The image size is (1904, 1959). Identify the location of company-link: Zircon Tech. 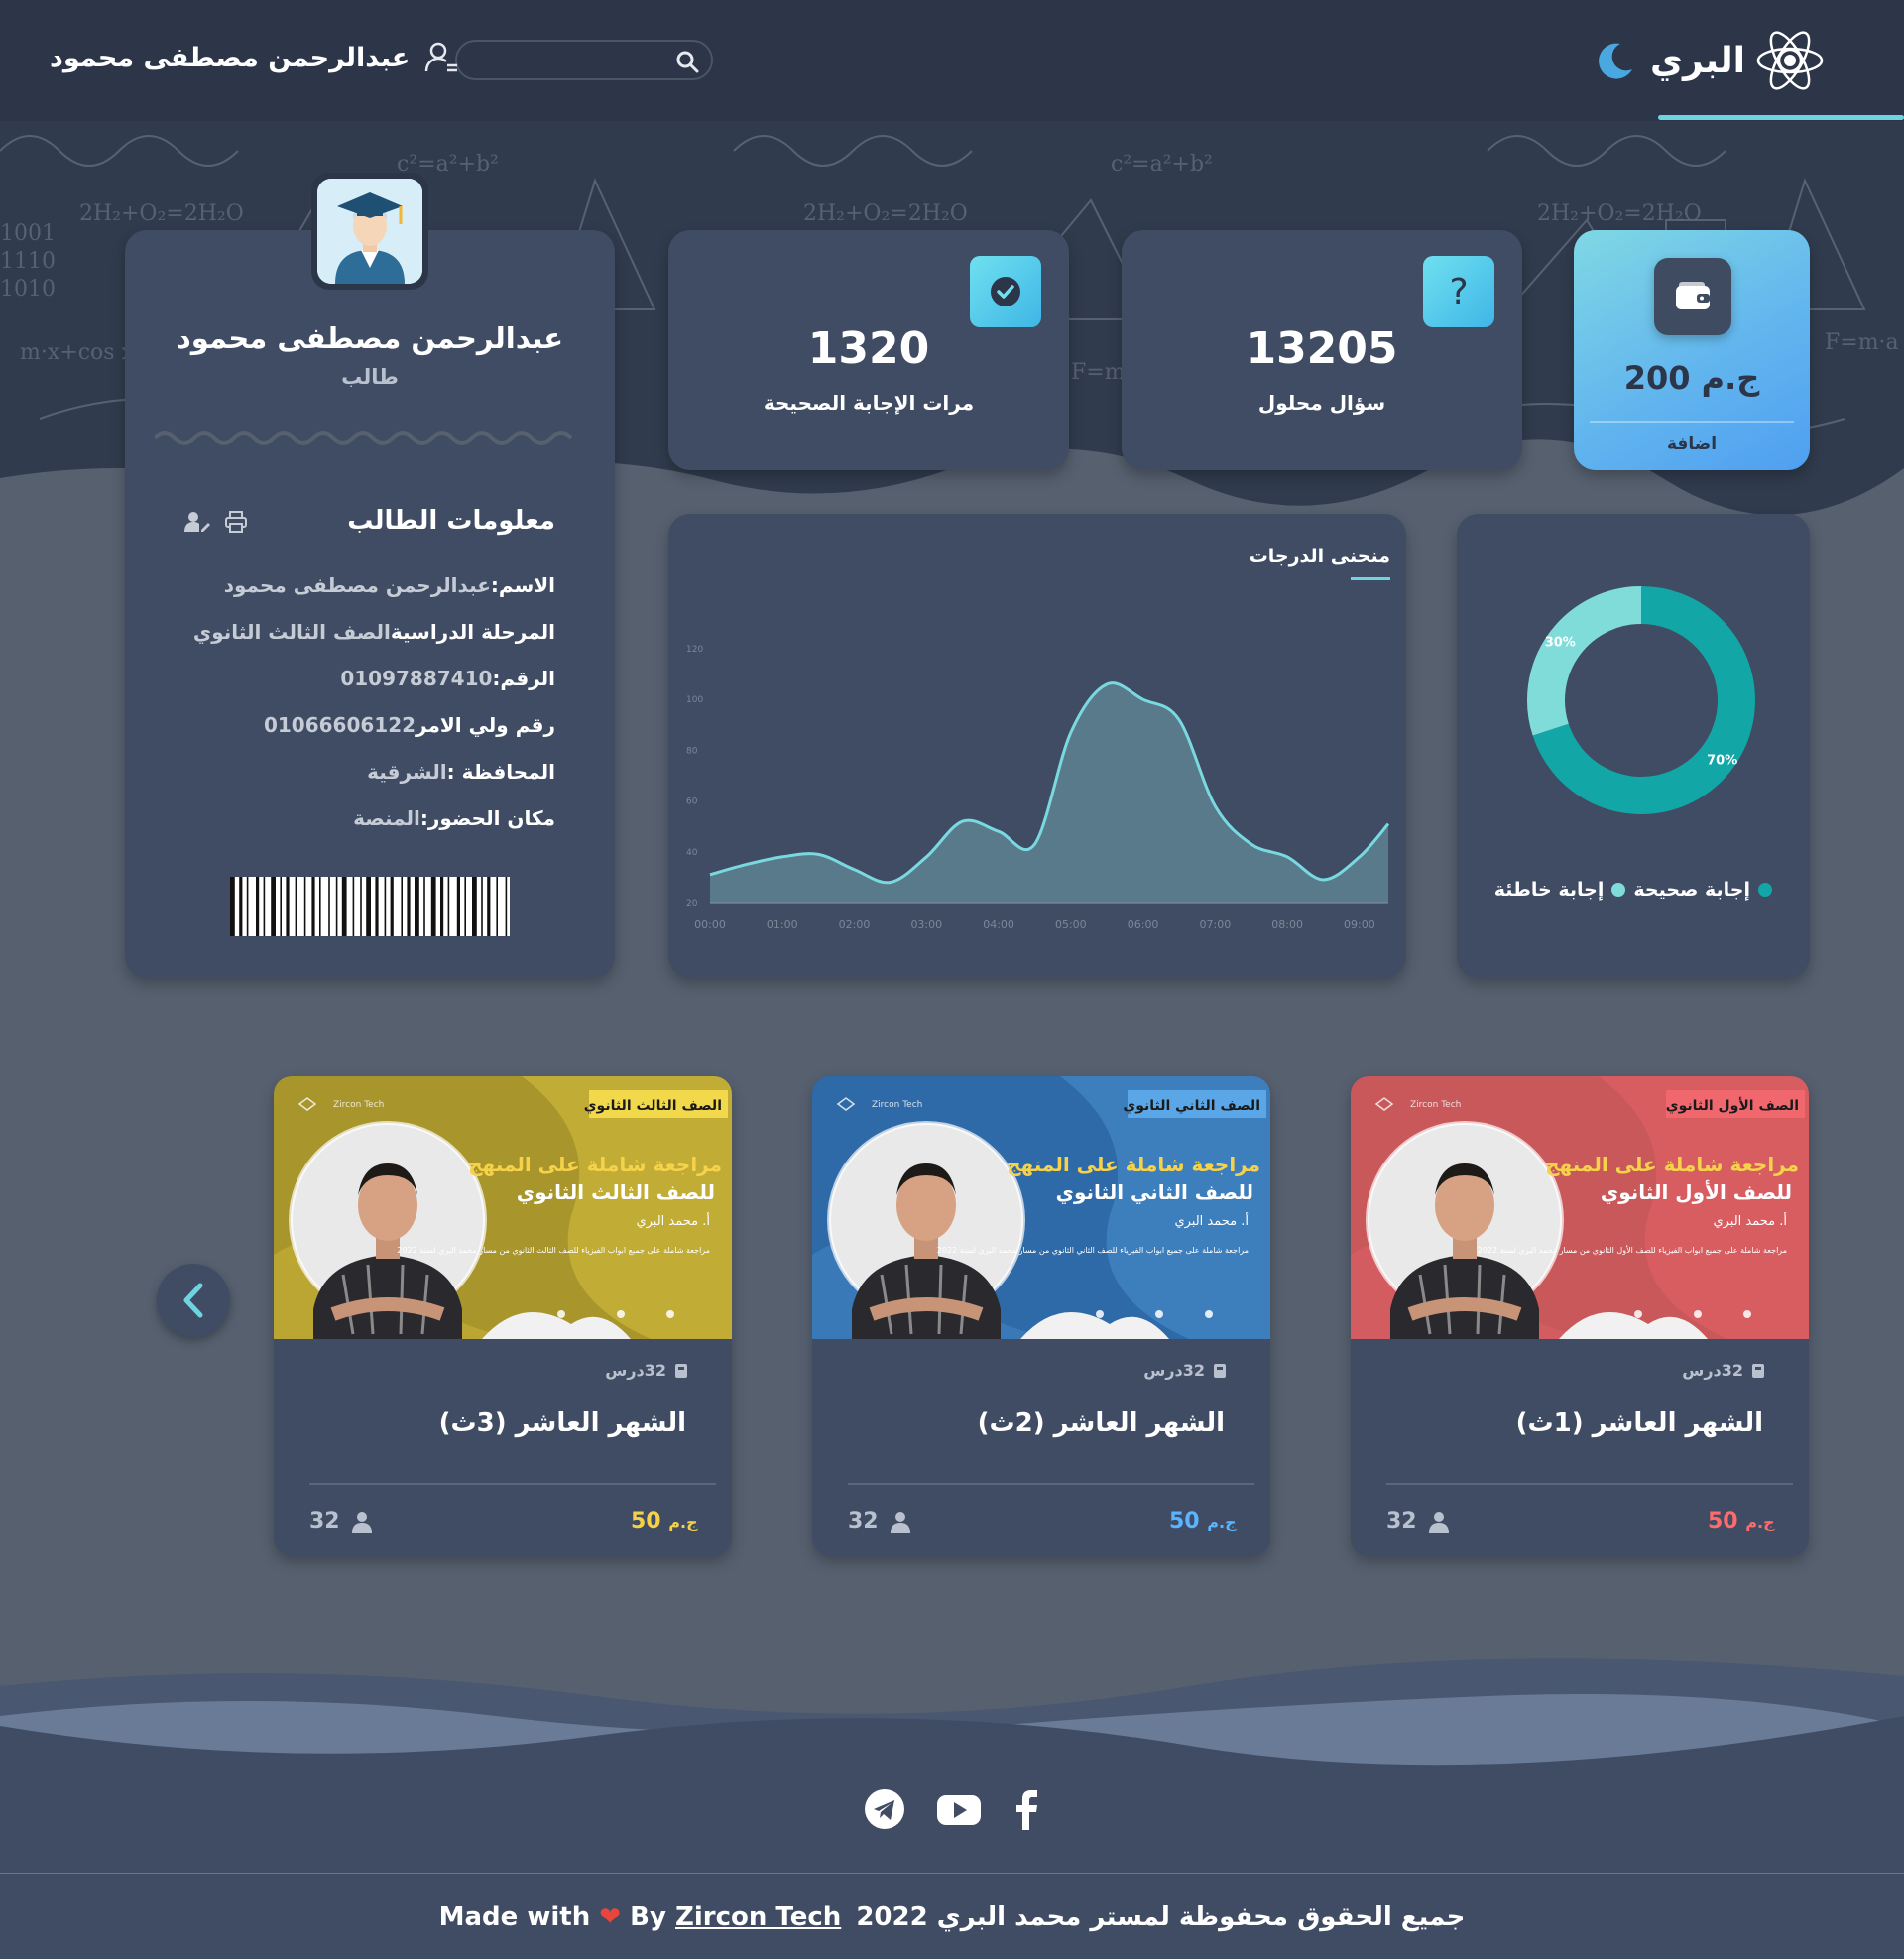
(758, 1917).